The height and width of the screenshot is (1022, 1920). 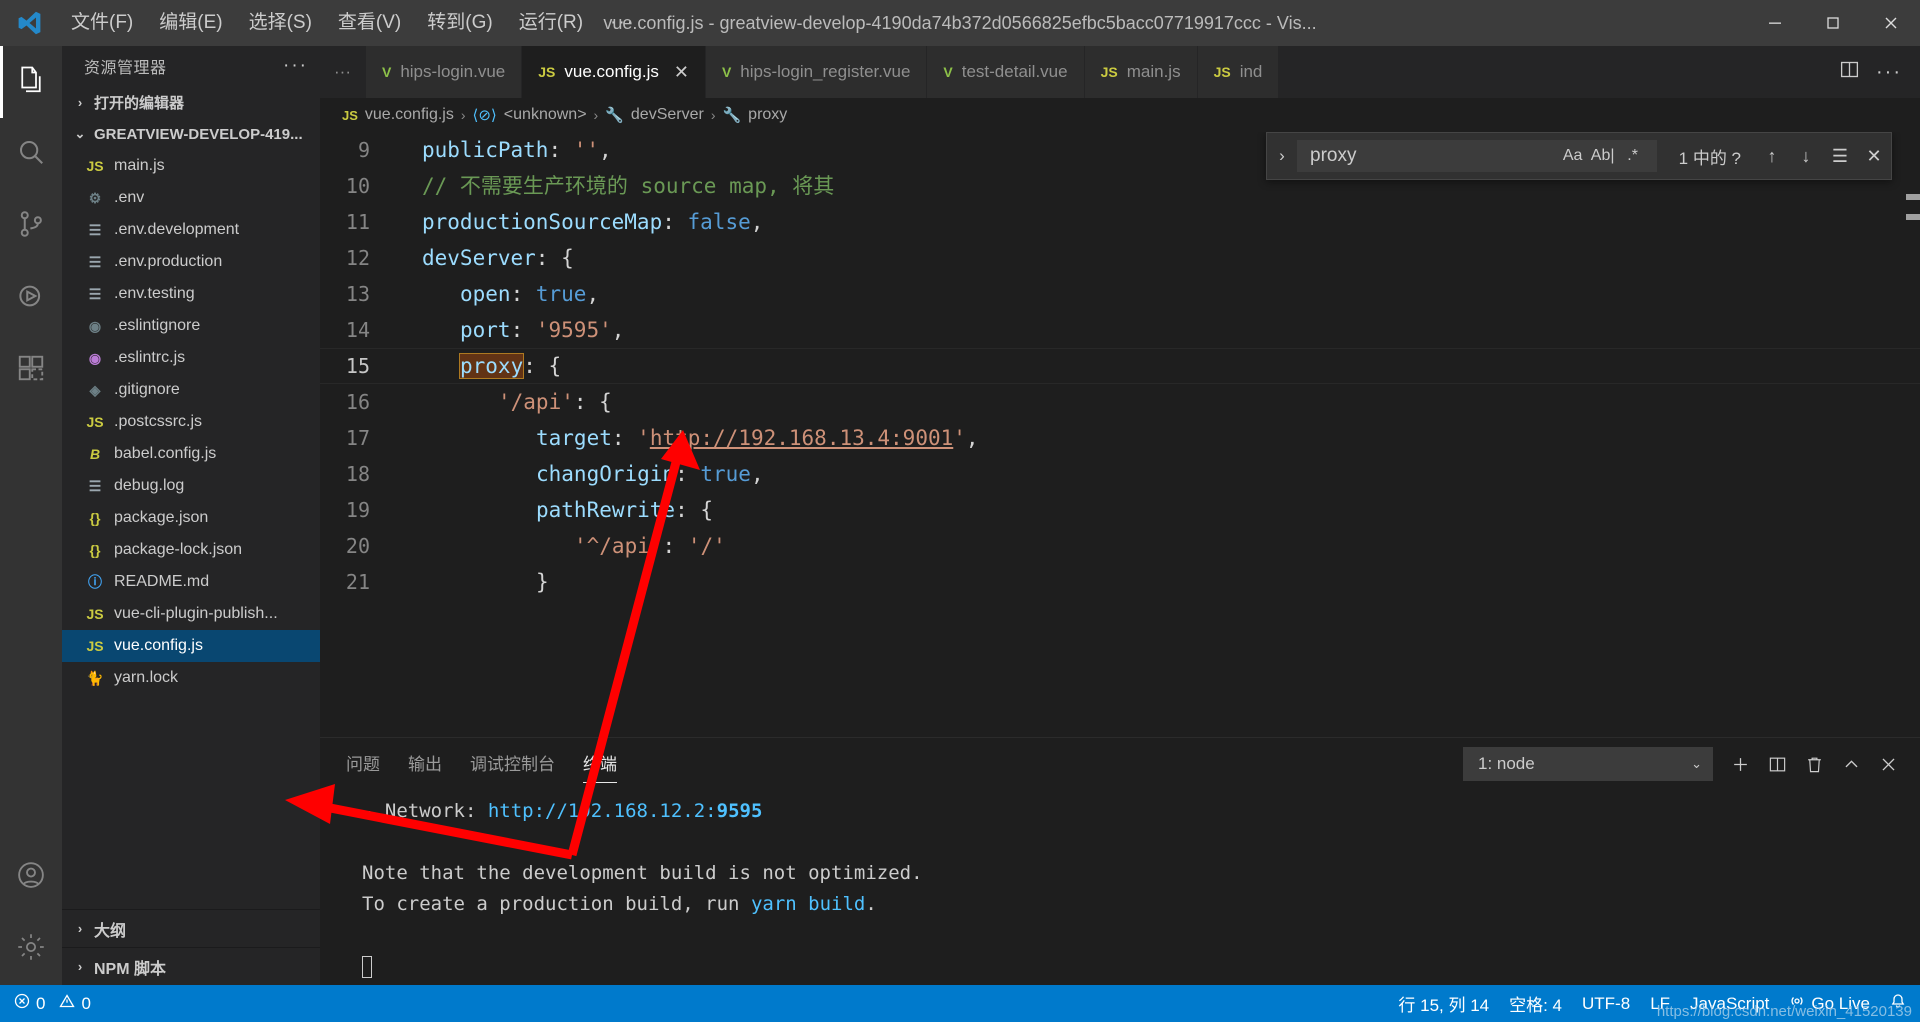 I want to click on activity-explorer, so click(x=31, y=82).